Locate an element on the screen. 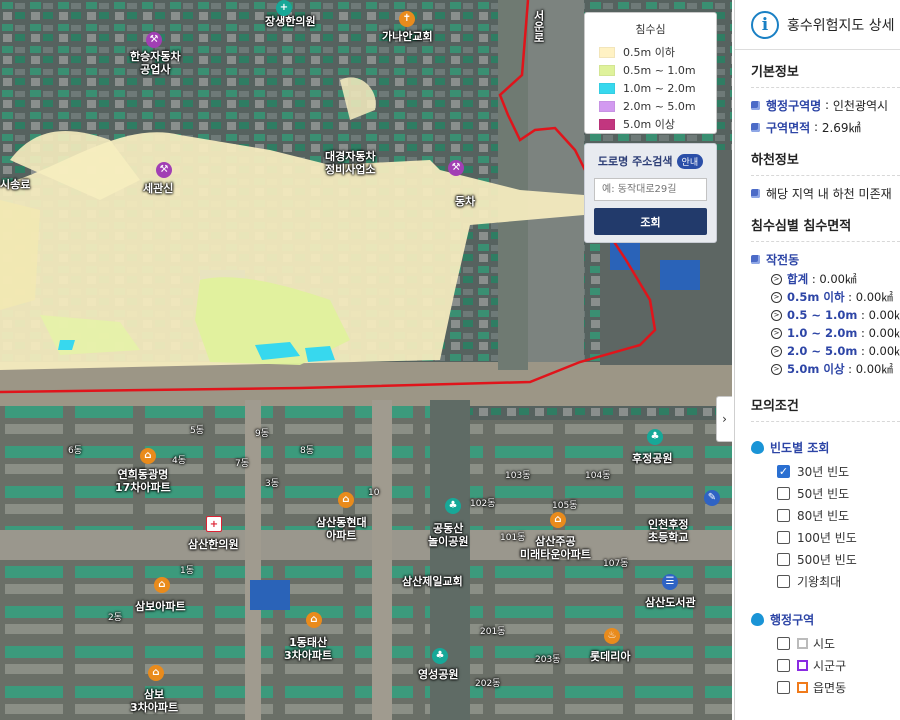 The width and height of the screenshot is (900, 720). admin-option: 읍면동 is located at coordinates (825, 687).